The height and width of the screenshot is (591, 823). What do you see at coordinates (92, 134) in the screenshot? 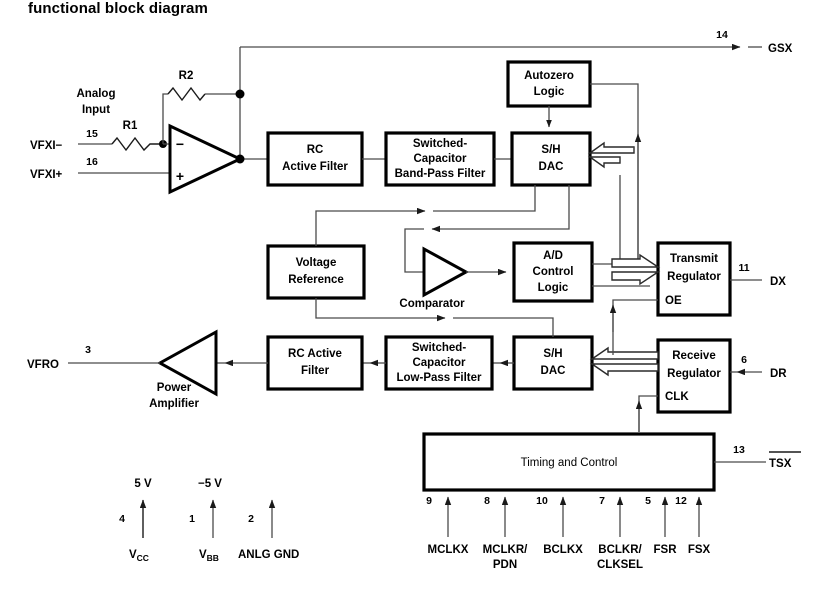
I see `pin-number-vfxi-minus: 15` at bounding box center [92, 134].